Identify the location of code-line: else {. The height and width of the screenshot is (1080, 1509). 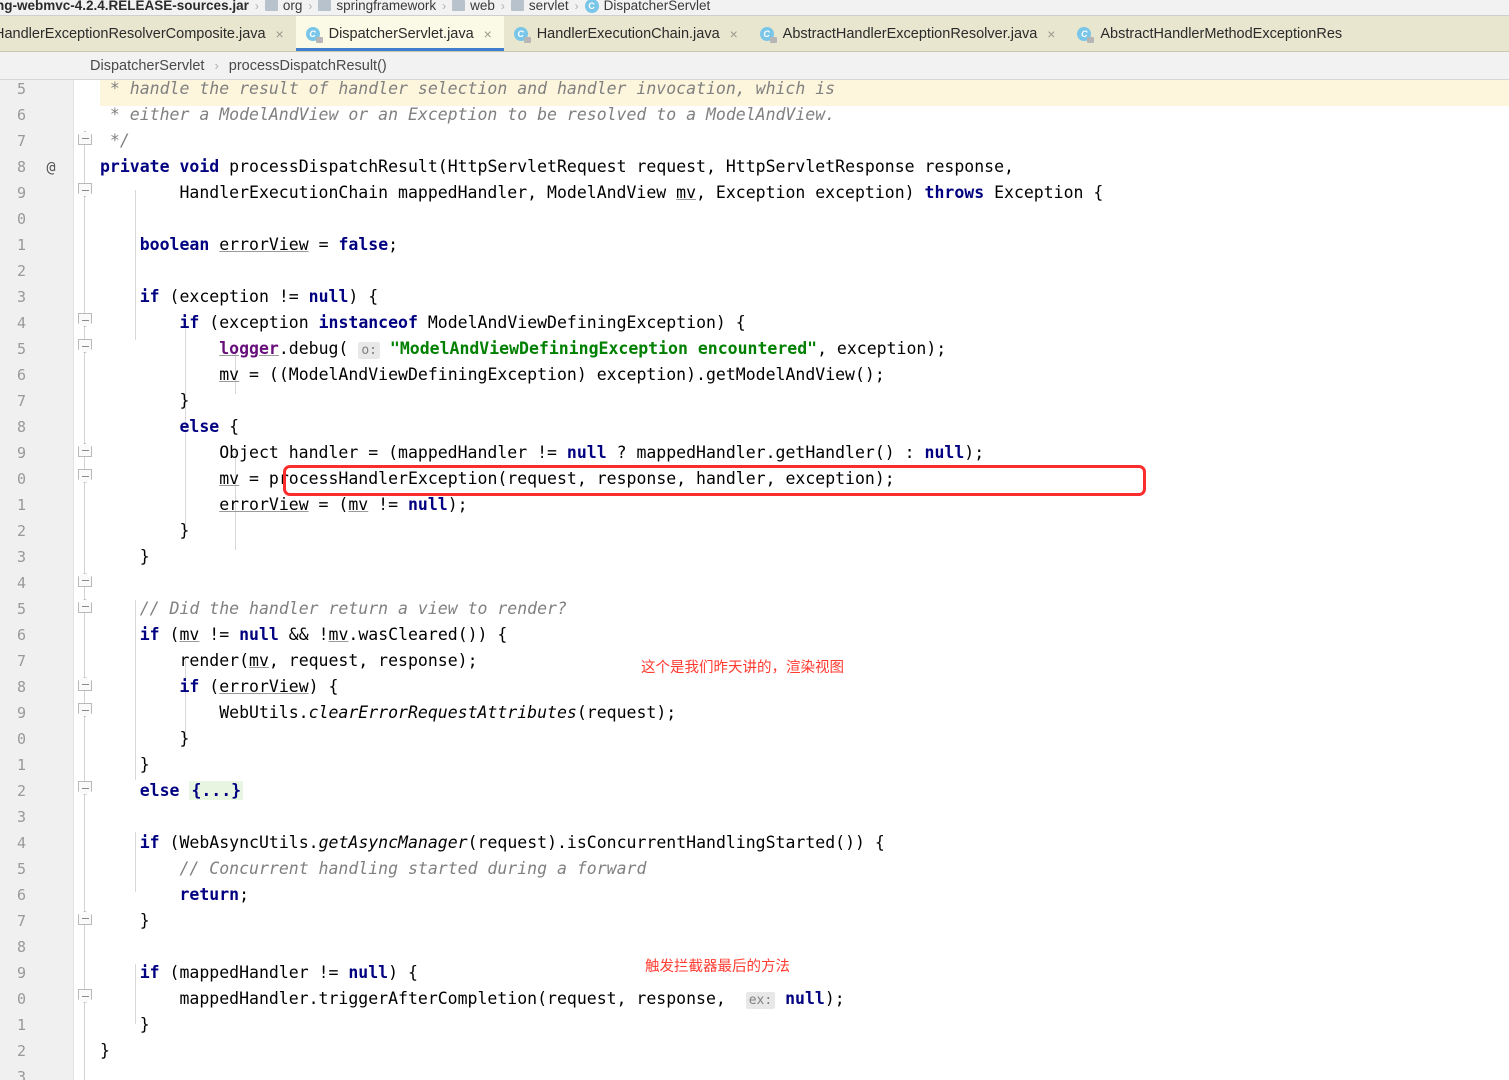
(169, 427).